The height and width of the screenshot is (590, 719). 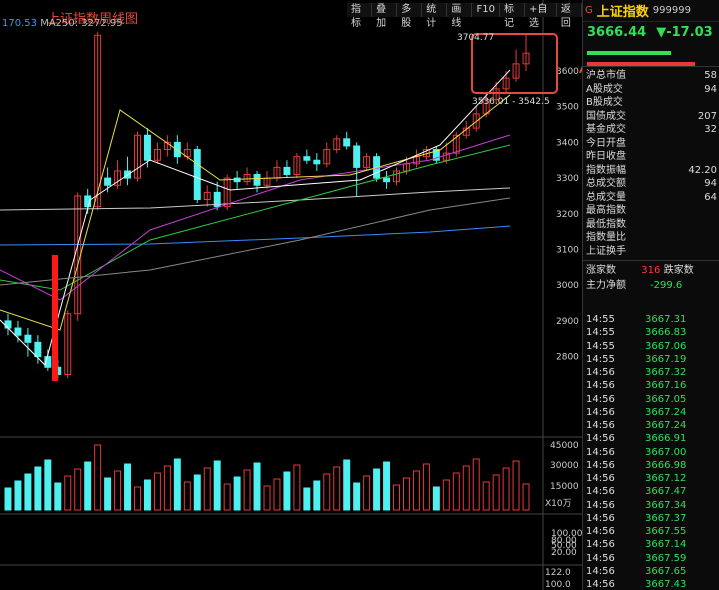 What do you see at coordinates (651, 285) in the screenshot?
I see `main-flow-row: 主力净额 -299.6` at bounding box center [651, 285].